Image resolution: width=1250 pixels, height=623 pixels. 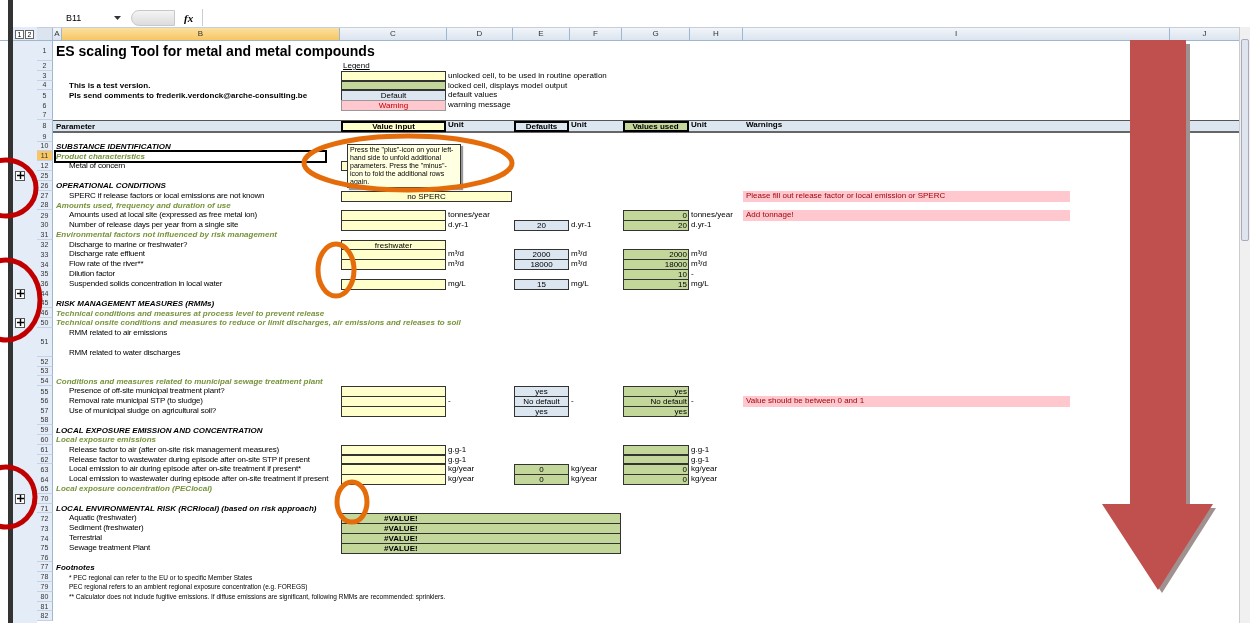 What do you see at coordinates (541, 284) in the screenshot?
I see `default-cell: 15` at bounding box center [541, 284].